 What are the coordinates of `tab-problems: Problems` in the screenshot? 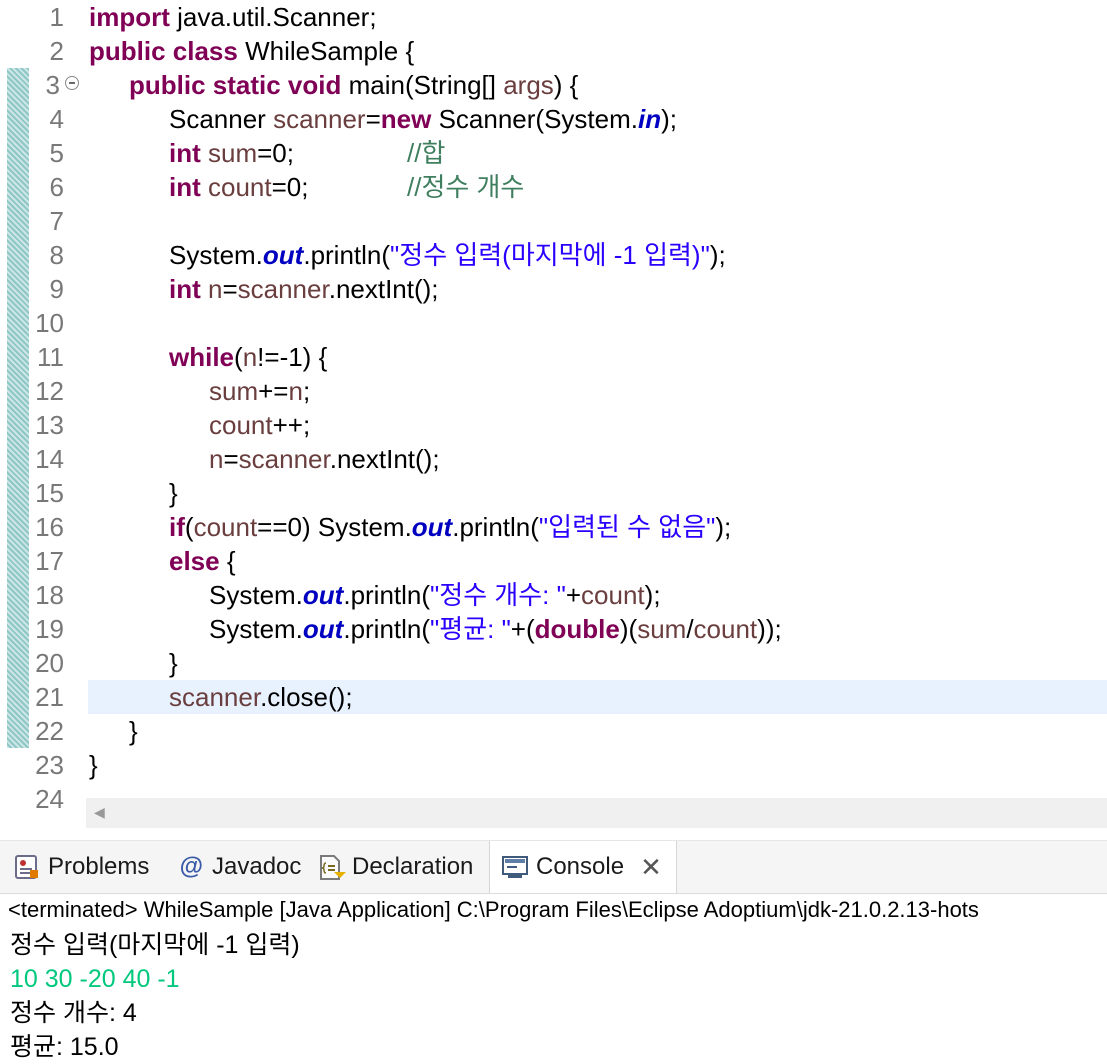 It's located at (81, 867).